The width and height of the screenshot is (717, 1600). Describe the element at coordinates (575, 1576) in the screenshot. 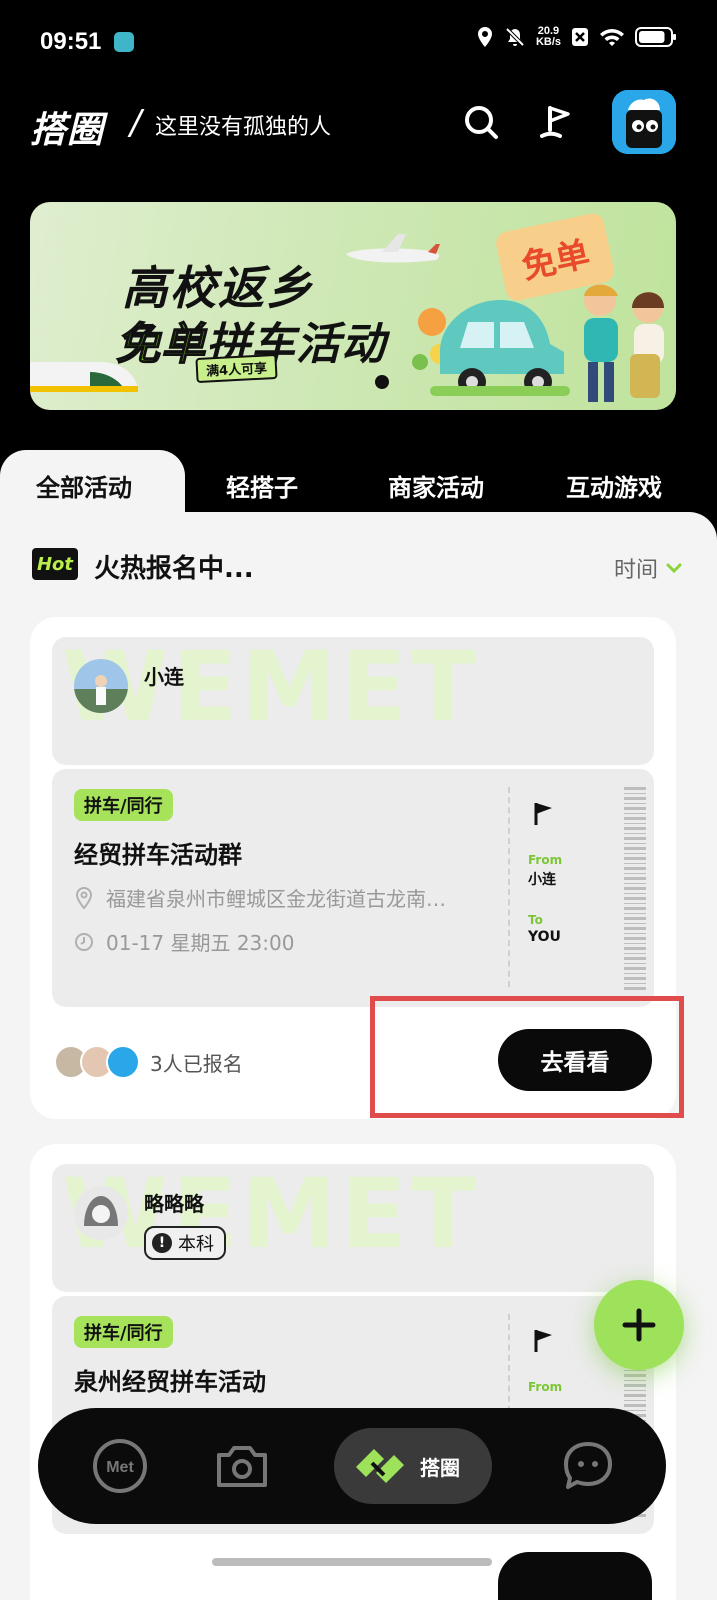

I see `next-card-button-partial` at that location.